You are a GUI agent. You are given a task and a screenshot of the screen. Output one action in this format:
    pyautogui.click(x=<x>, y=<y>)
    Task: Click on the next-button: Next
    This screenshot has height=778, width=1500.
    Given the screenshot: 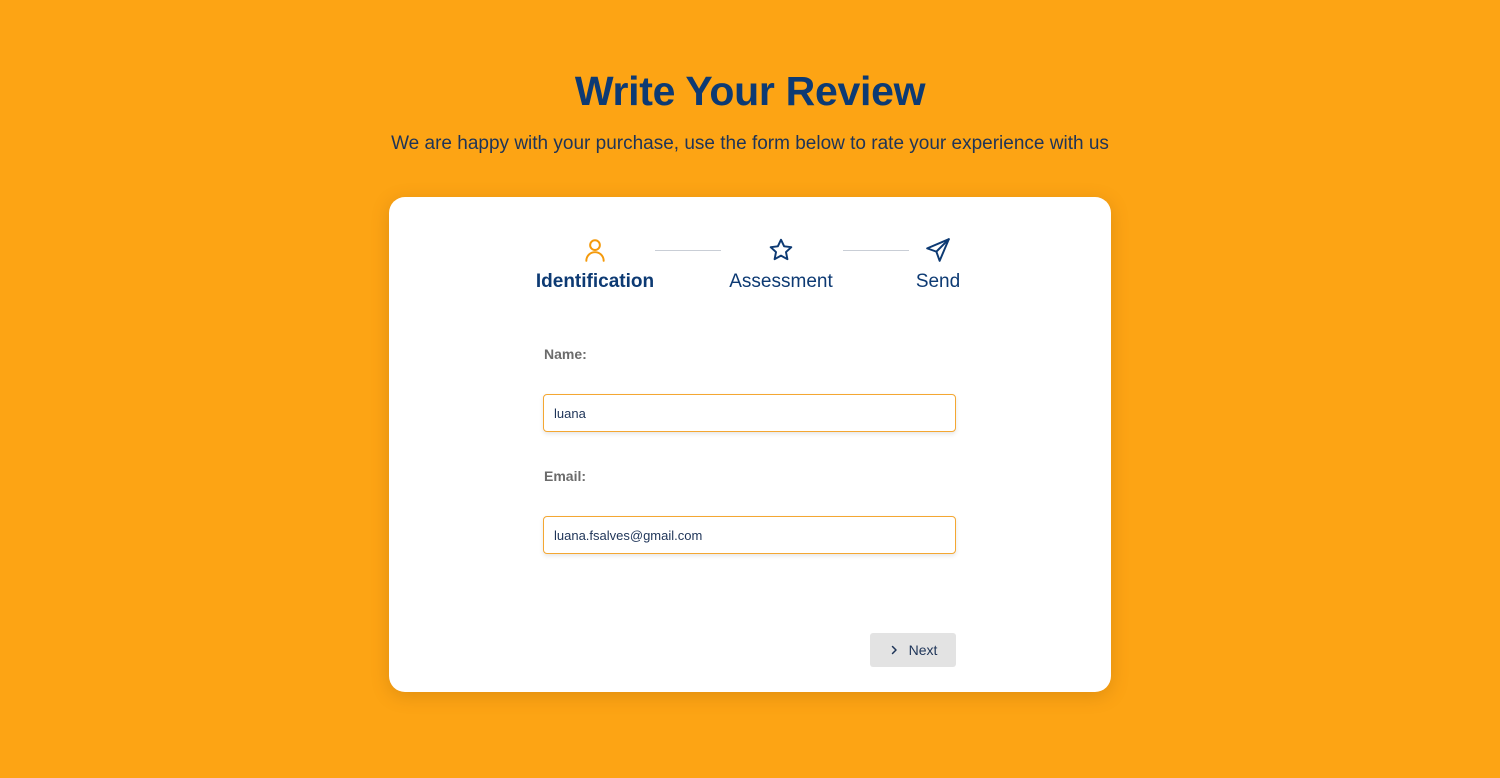 What is the action you would take?
    pyautogui.click(x=913, y=650)
    